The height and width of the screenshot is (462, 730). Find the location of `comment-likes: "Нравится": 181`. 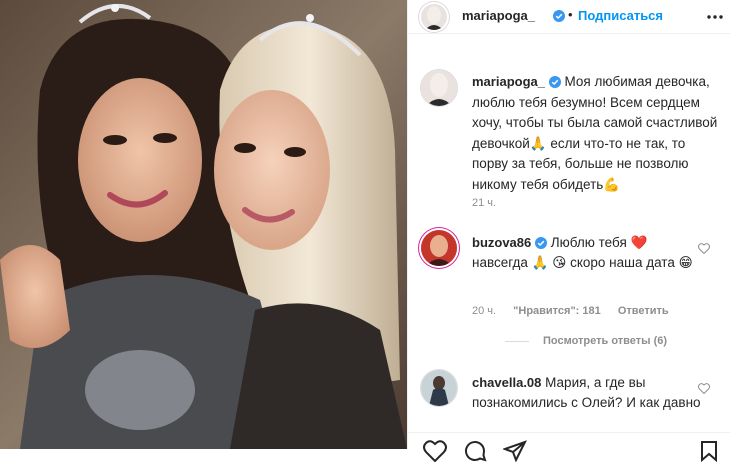

comment-likes: "Нравится": 181 is located at coordinates (557, 311).